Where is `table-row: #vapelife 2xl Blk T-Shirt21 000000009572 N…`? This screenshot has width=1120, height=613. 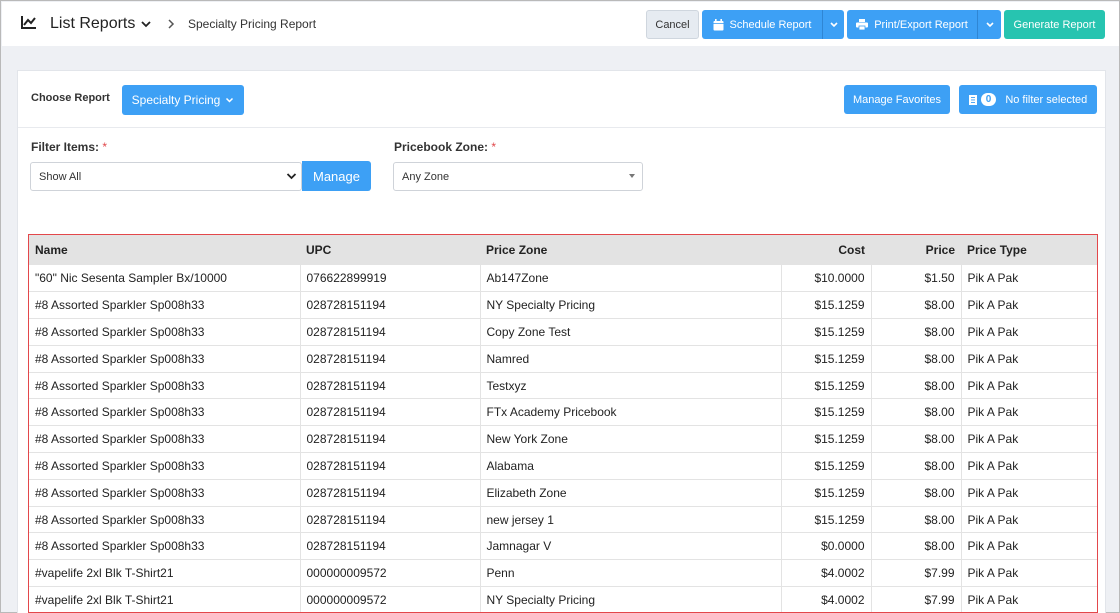 table-row: #vapelife 2xl Blk T-Shirt21 000000009572 N… is located at coordinates (563, 599).